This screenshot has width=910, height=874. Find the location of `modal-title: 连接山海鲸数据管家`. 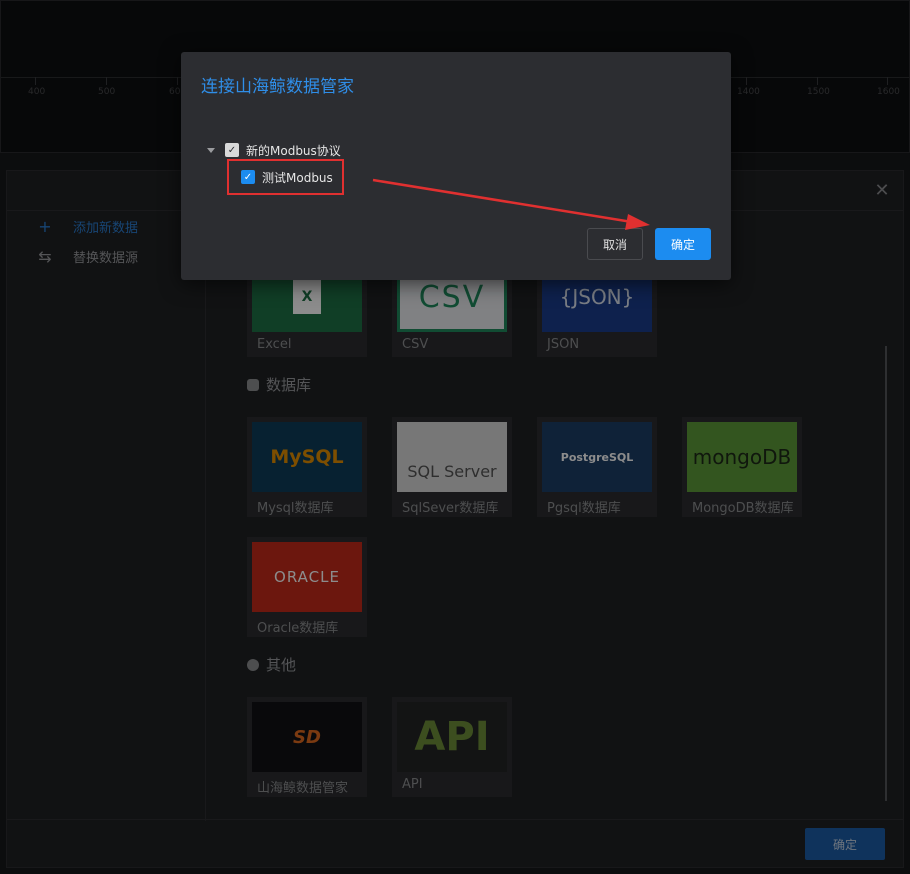

modal-title: 连接山海鲸数据管家 is located at coordinates (277, 87).